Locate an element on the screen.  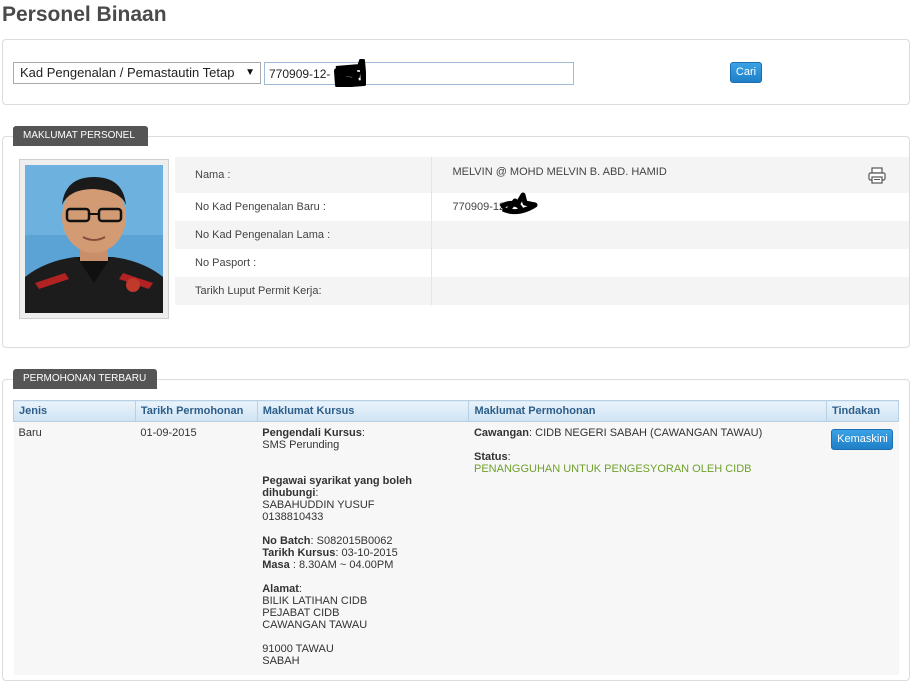
dropdown-arrow-icon: ▼ is located at coordinates (250, 72).